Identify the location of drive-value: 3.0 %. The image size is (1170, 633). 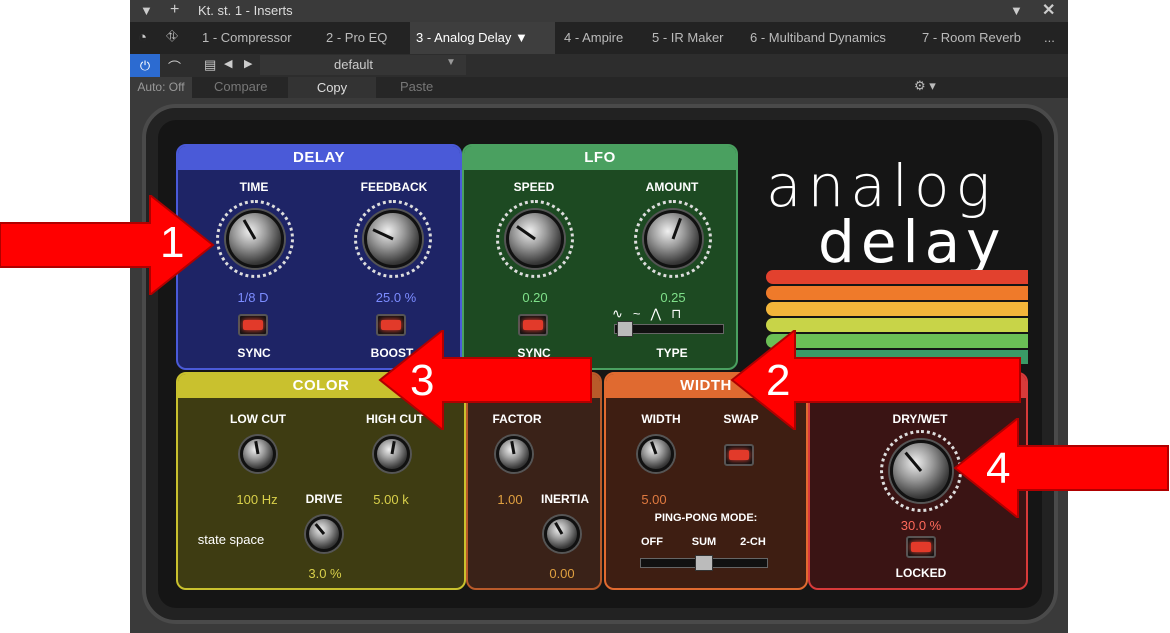
(325, 573).